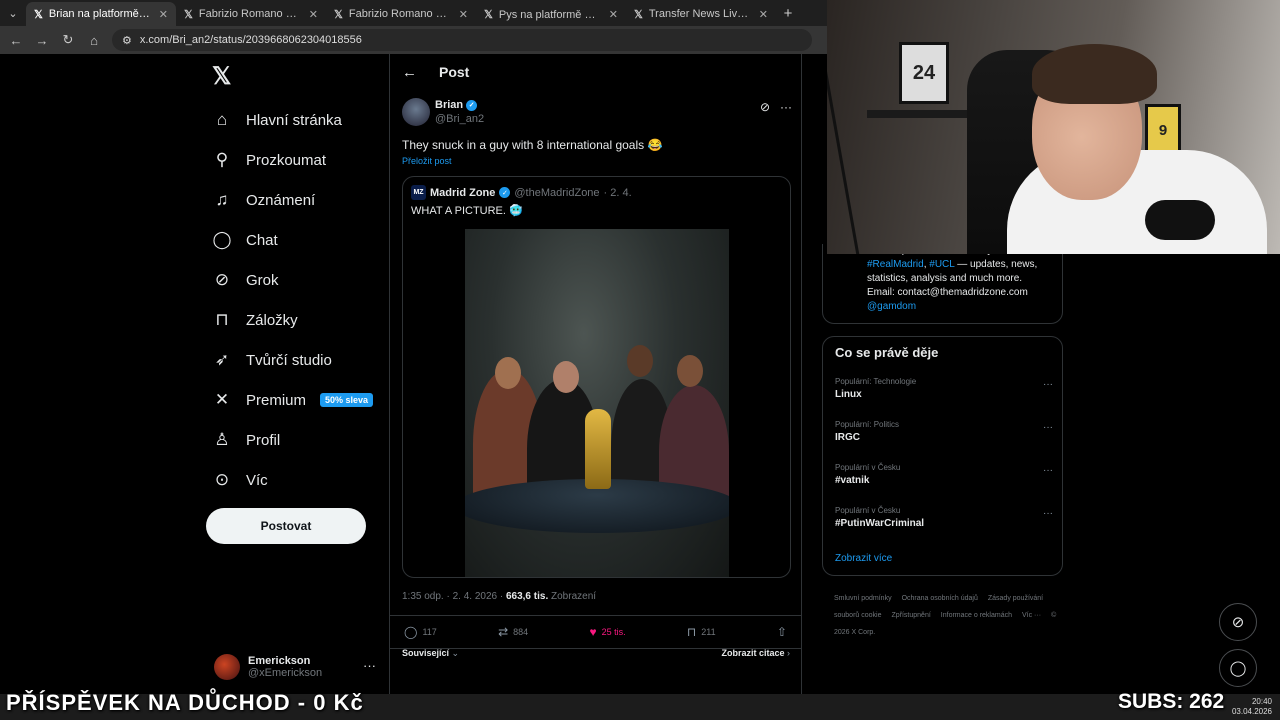  I want to click on microphone, so click(1180, 220).